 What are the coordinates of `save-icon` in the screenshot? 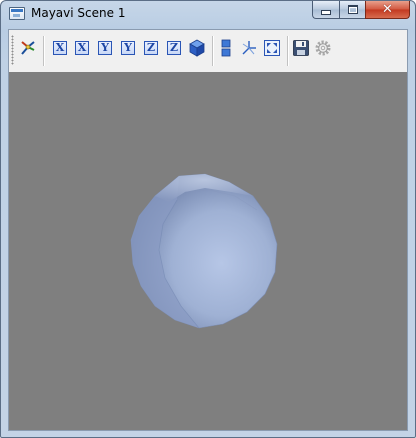 It's located at (301, 48).